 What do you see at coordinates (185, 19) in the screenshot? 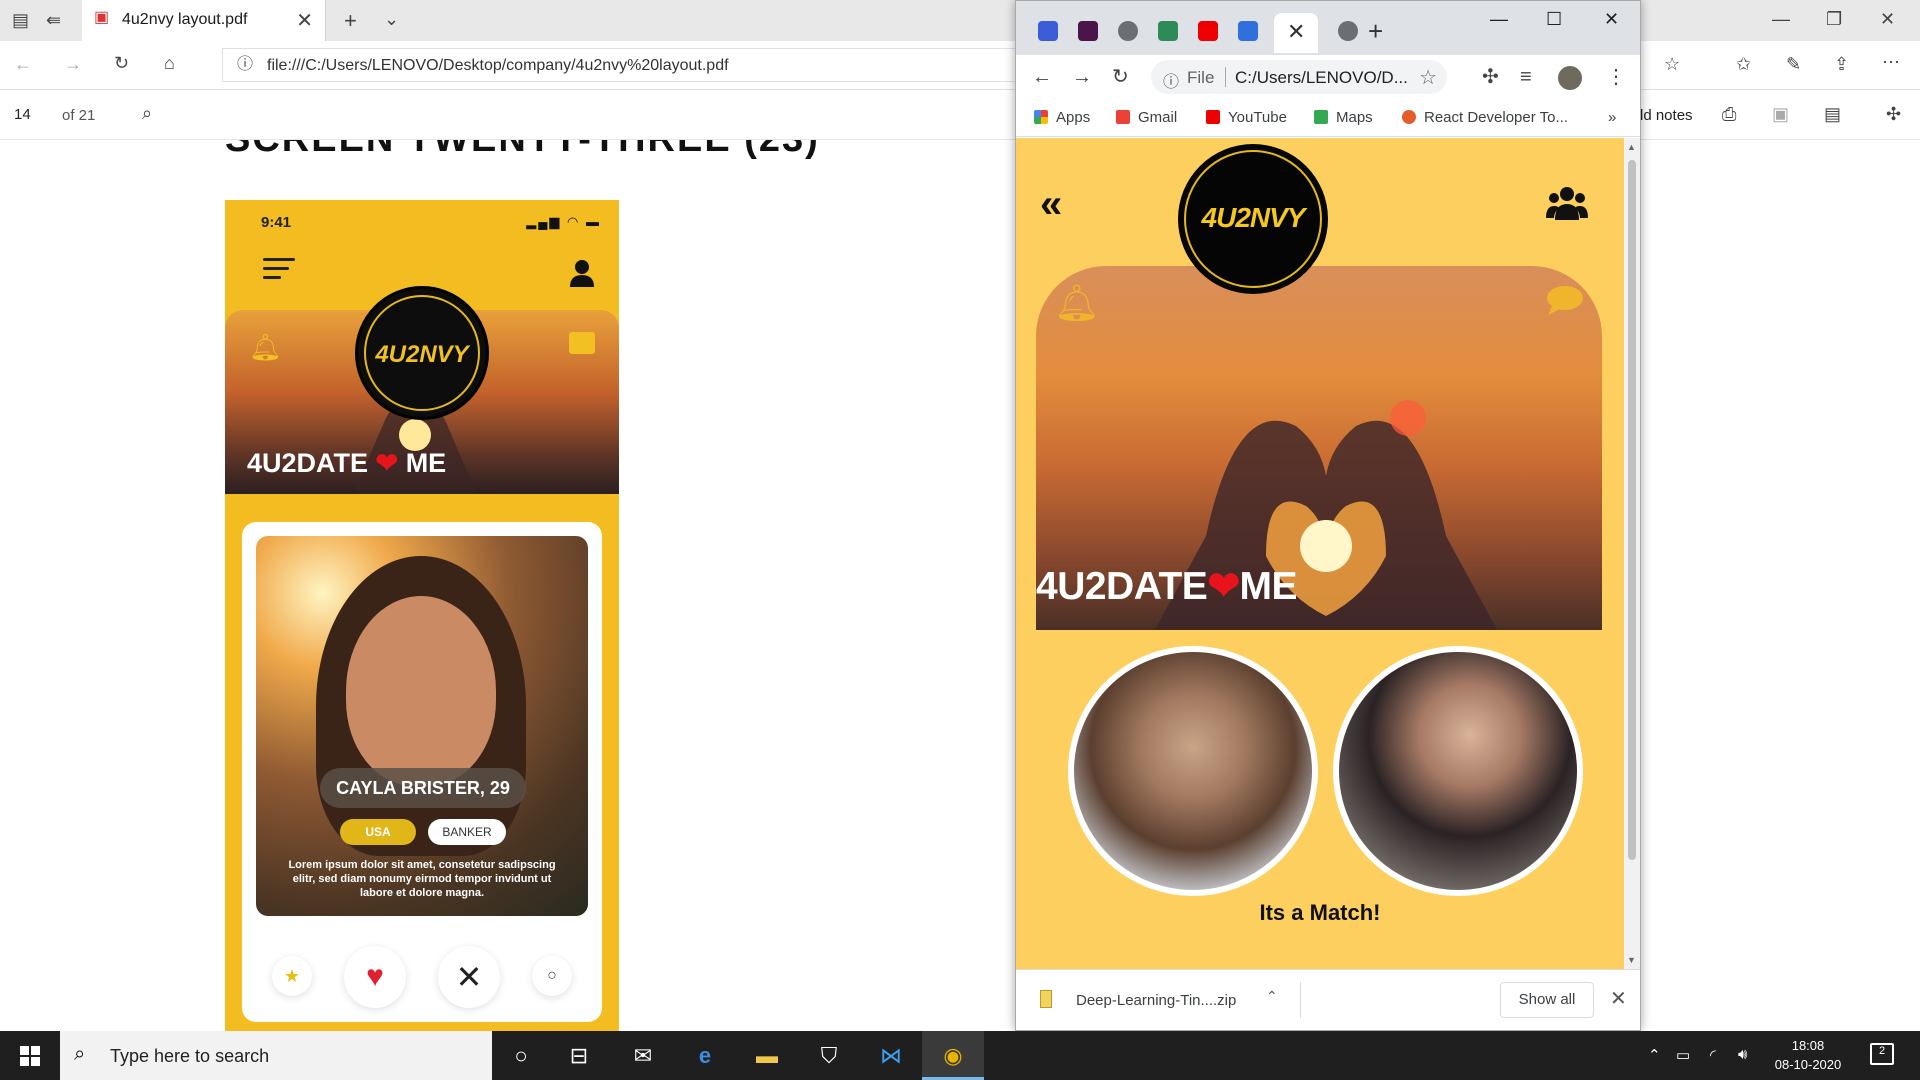
I see `tab-title: 4u2nvy layout.pdf` at bounding box center [185, 19].